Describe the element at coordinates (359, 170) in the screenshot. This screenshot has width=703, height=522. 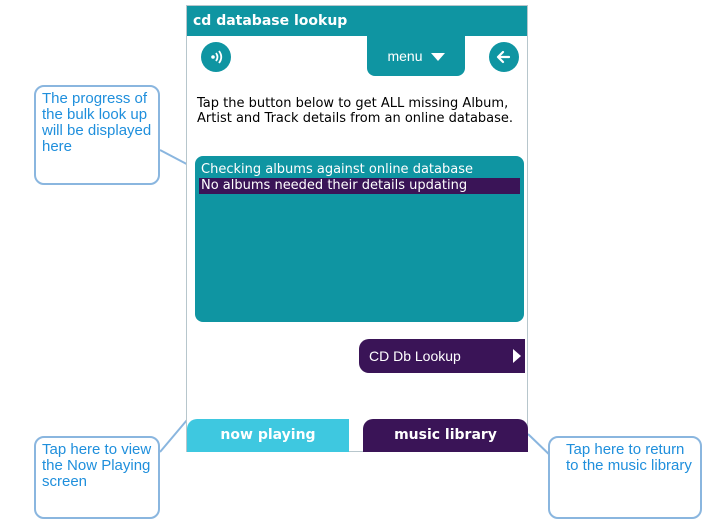
I see `log-line: Checking albums against online database` at that location.